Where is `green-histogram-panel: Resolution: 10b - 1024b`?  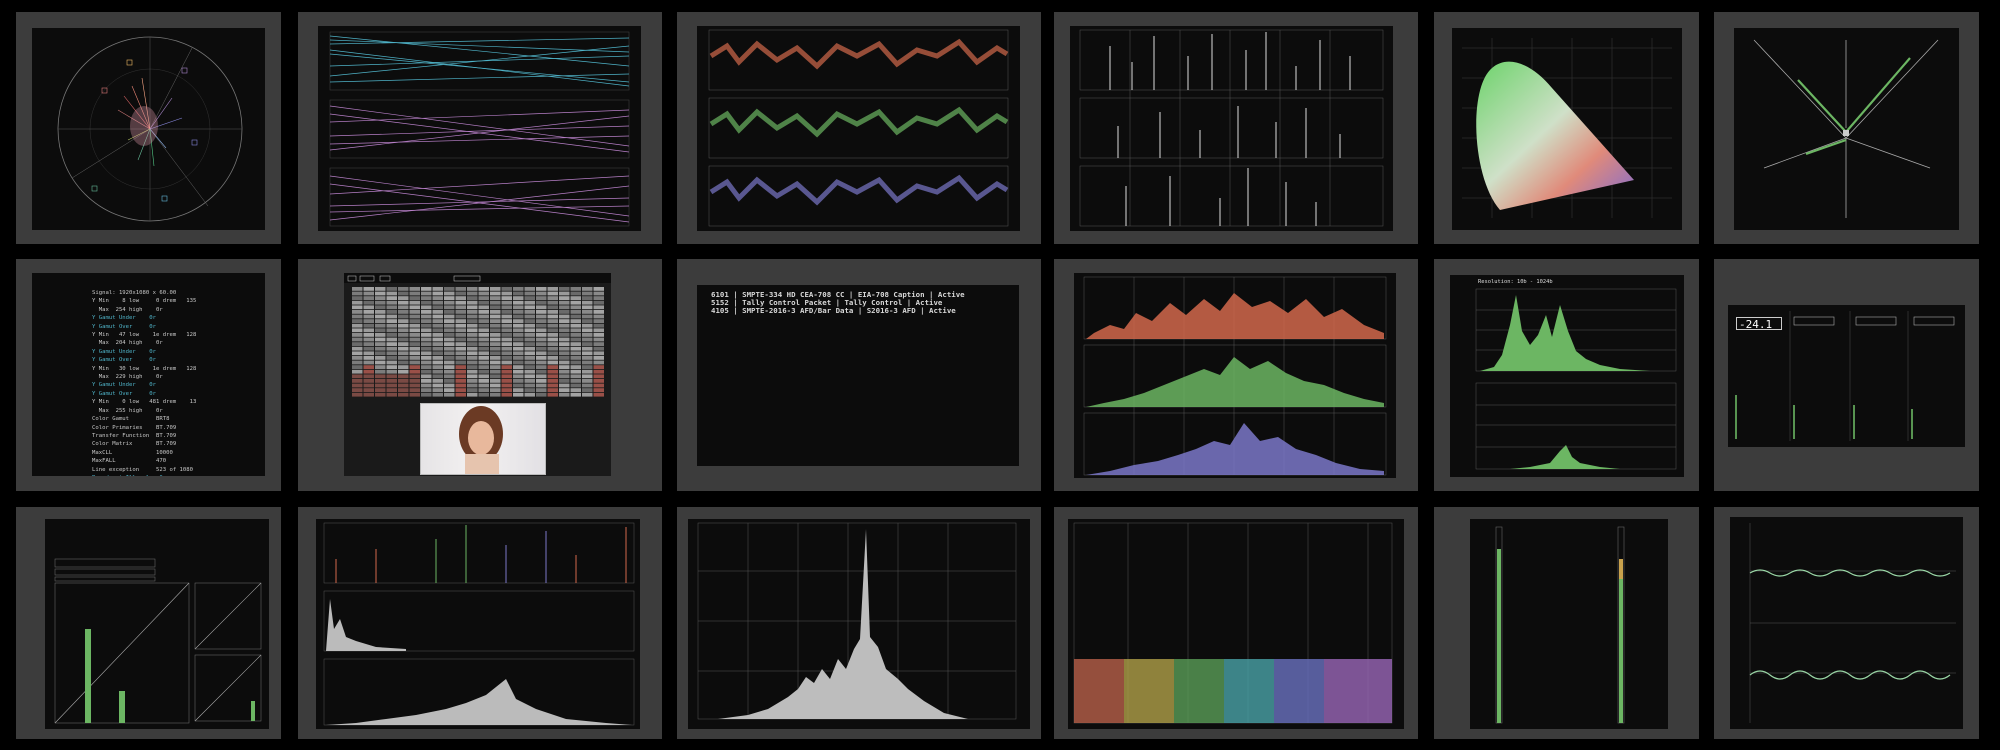
green-histogram-panel: Resolution: 10b - 1024b is located at coordinates (1566, 375).